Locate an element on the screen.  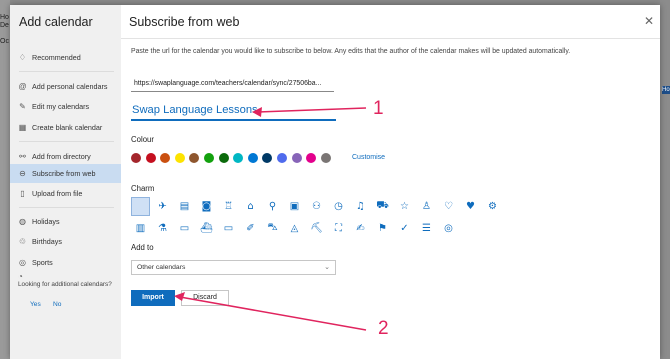
sidebar-item-label: Upload from file is located at coordinates (57, 193).